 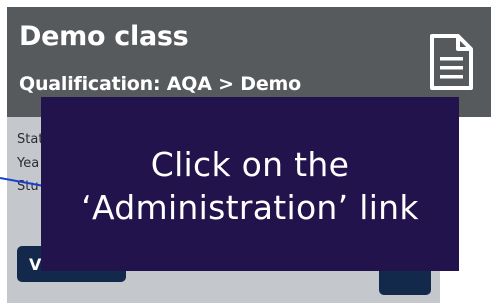 What do you see at coordinates (28, 163) in the screenshot?
I see `year-label: Yea` at bounding box center [28, 163].